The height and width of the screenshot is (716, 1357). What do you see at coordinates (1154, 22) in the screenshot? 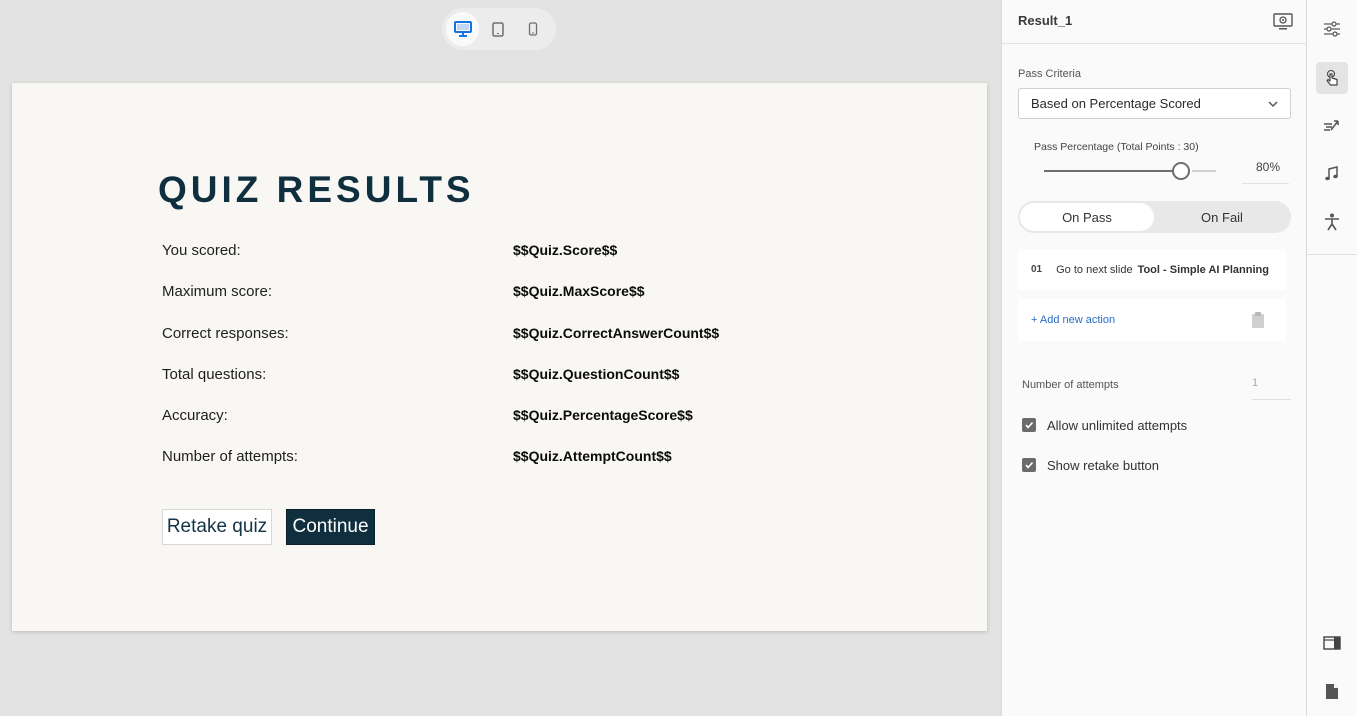
I see `panel-header: Result_1` at bounding box center [1154, 22].